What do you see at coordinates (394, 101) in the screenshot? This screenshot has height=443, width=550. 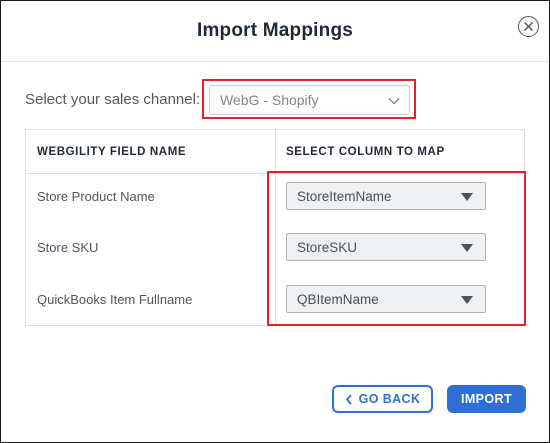 I see `chevron-down-icon` at bounding box center [394, 101].